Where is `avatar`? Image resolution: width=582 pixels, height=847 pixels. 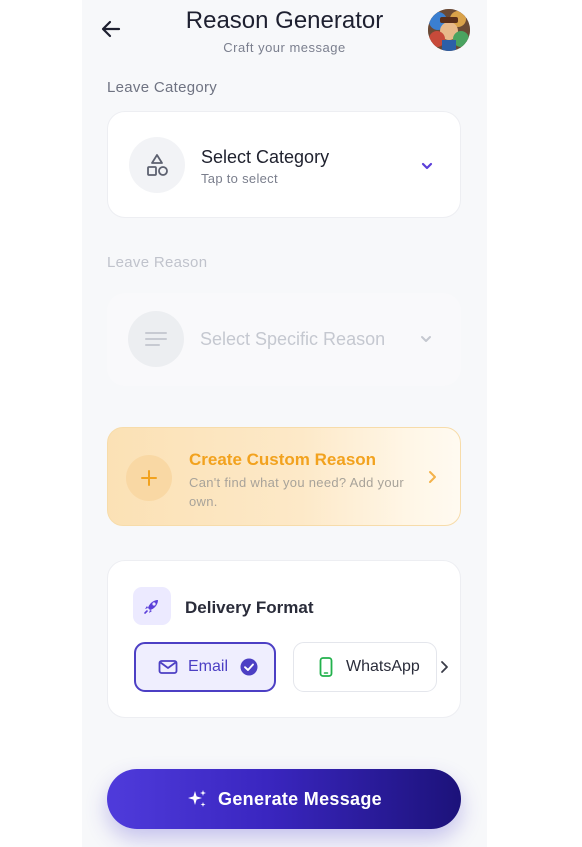
avatar is located at coordinates (449, 30).